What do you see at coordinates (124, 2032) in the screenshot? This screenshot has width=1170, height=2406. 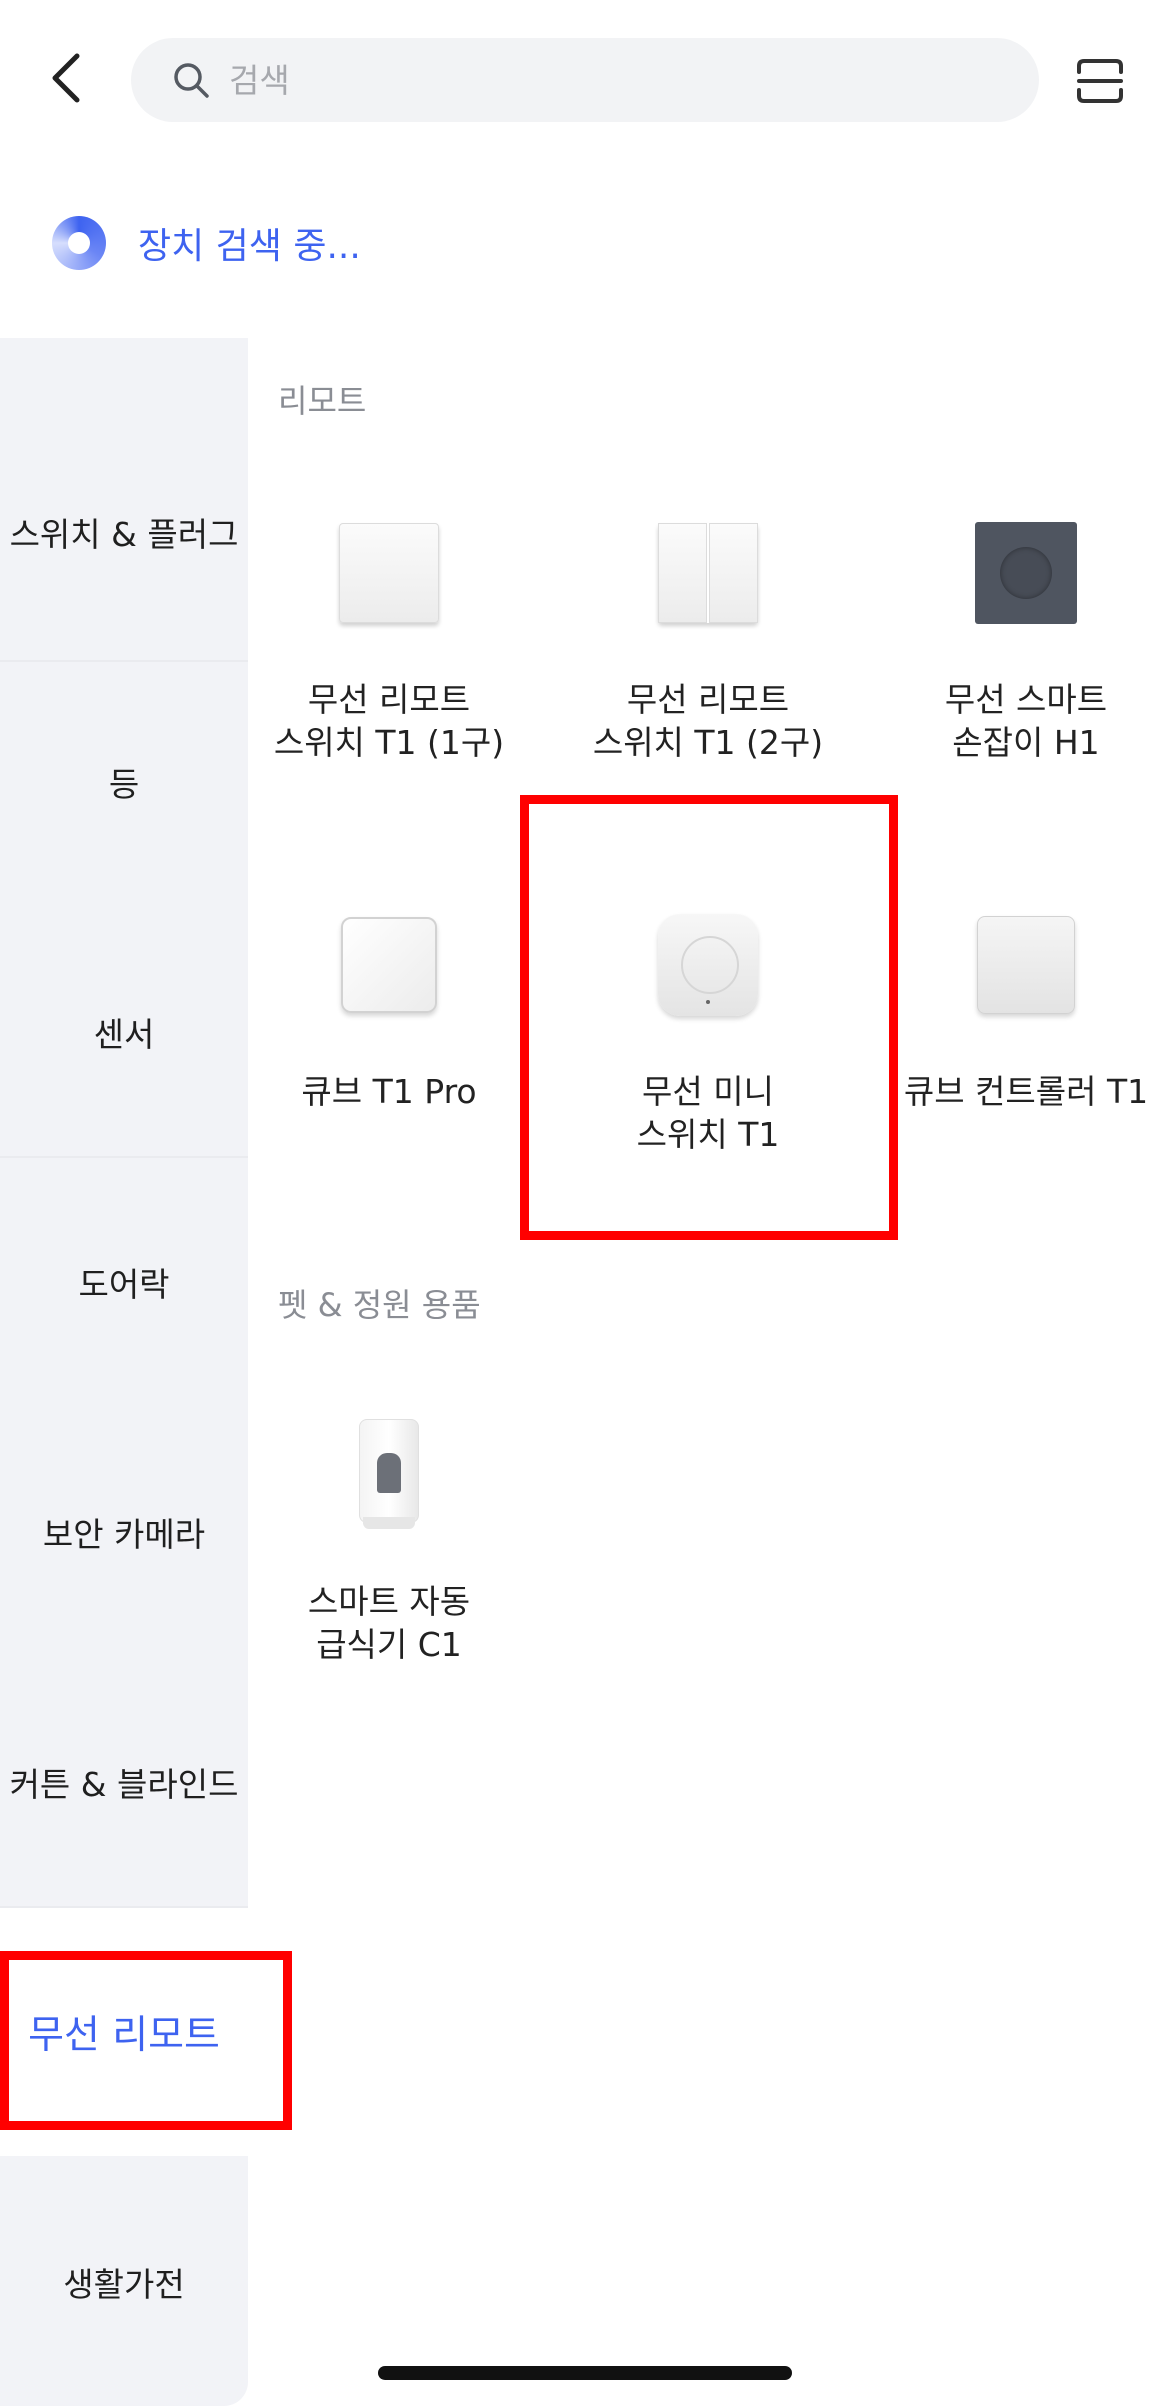 I see `sidebar-item-wireless-remote: 무선 리모트` at bounding box center [124, 2032].